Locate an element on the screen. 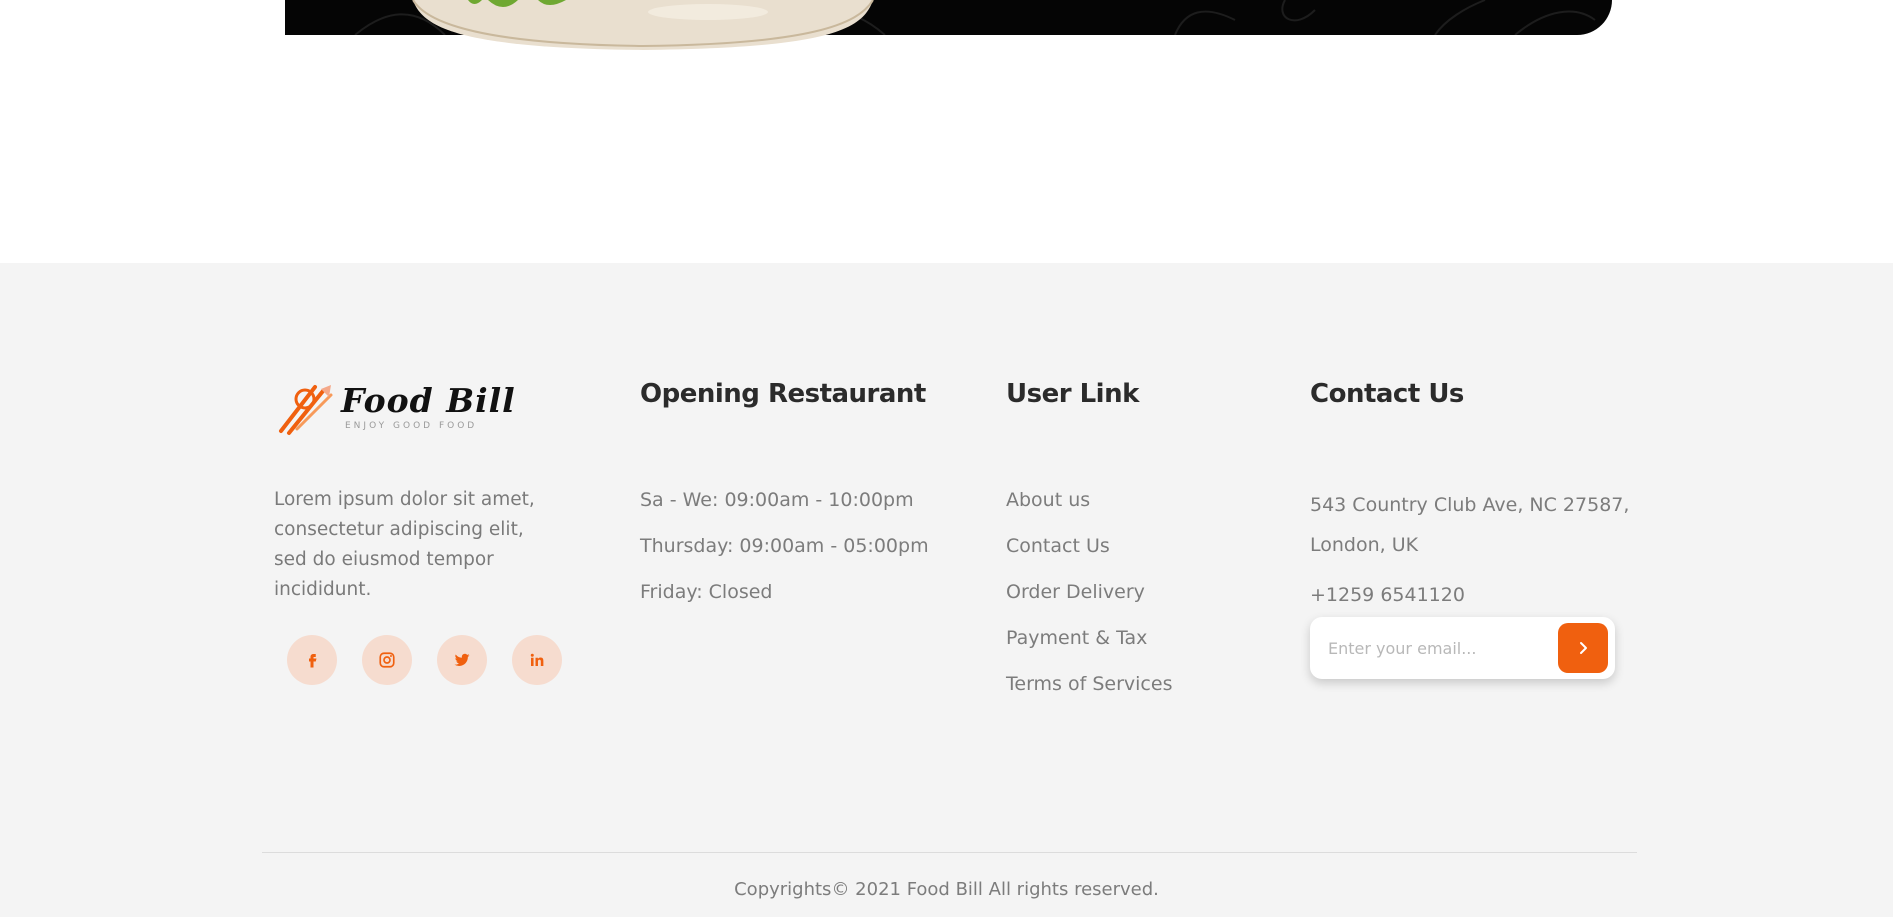 This screenshot has width=1893, height=917. link-terms-of-services: Terms of Services is located at coordinates (1089, 692).